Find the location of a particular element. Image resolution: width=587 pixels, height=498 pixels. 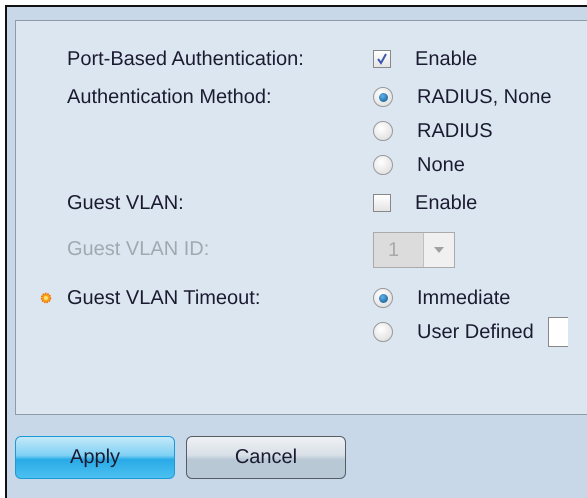

cancel-button: Cancel is located at coordinates (266, 457).